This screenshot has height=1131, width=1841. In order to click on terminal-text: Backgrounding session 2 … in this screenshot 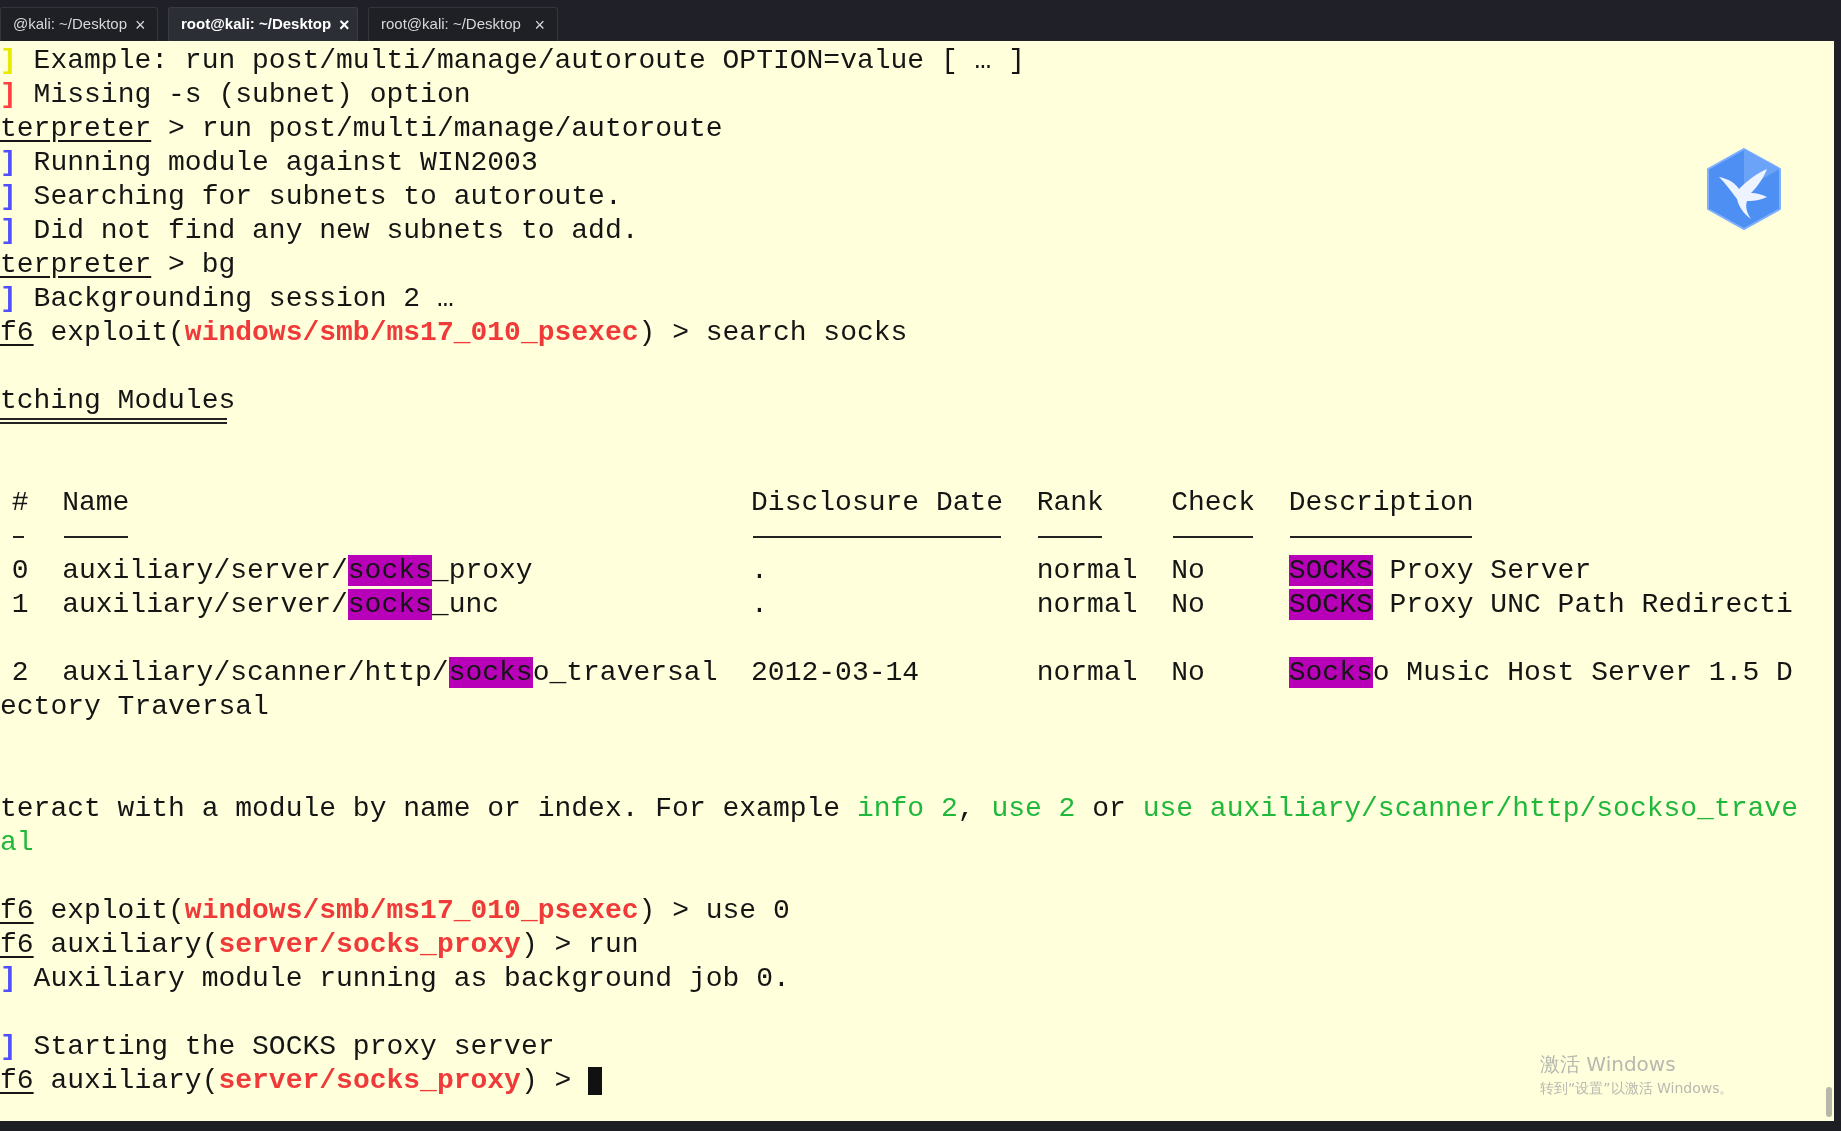, I will do `click(243, 298)`.